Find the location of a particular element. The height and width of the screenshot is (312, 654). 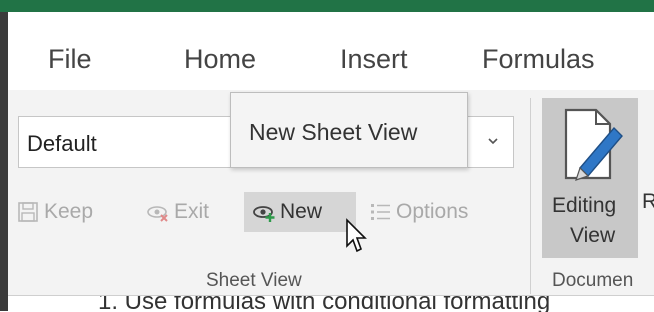

group-divider is located at coordinates (530, 196).